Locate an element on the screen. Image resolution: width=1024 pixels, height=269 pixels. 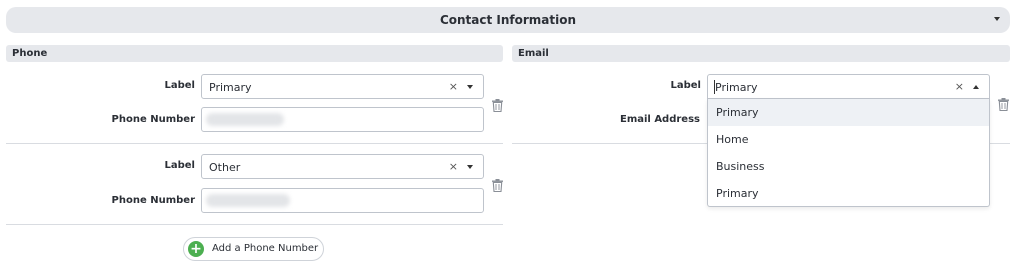
section-title: Contact Information is located at coordinates (508, 20).